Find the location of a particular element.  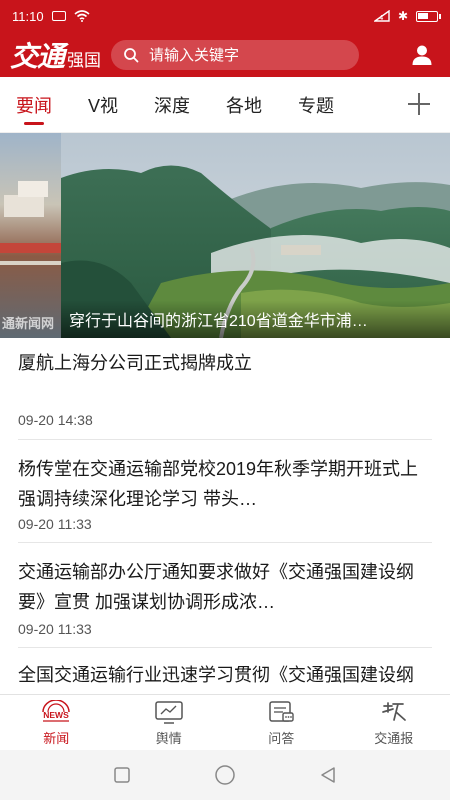

tab-label: V视 is located at coordinates (103, 105).